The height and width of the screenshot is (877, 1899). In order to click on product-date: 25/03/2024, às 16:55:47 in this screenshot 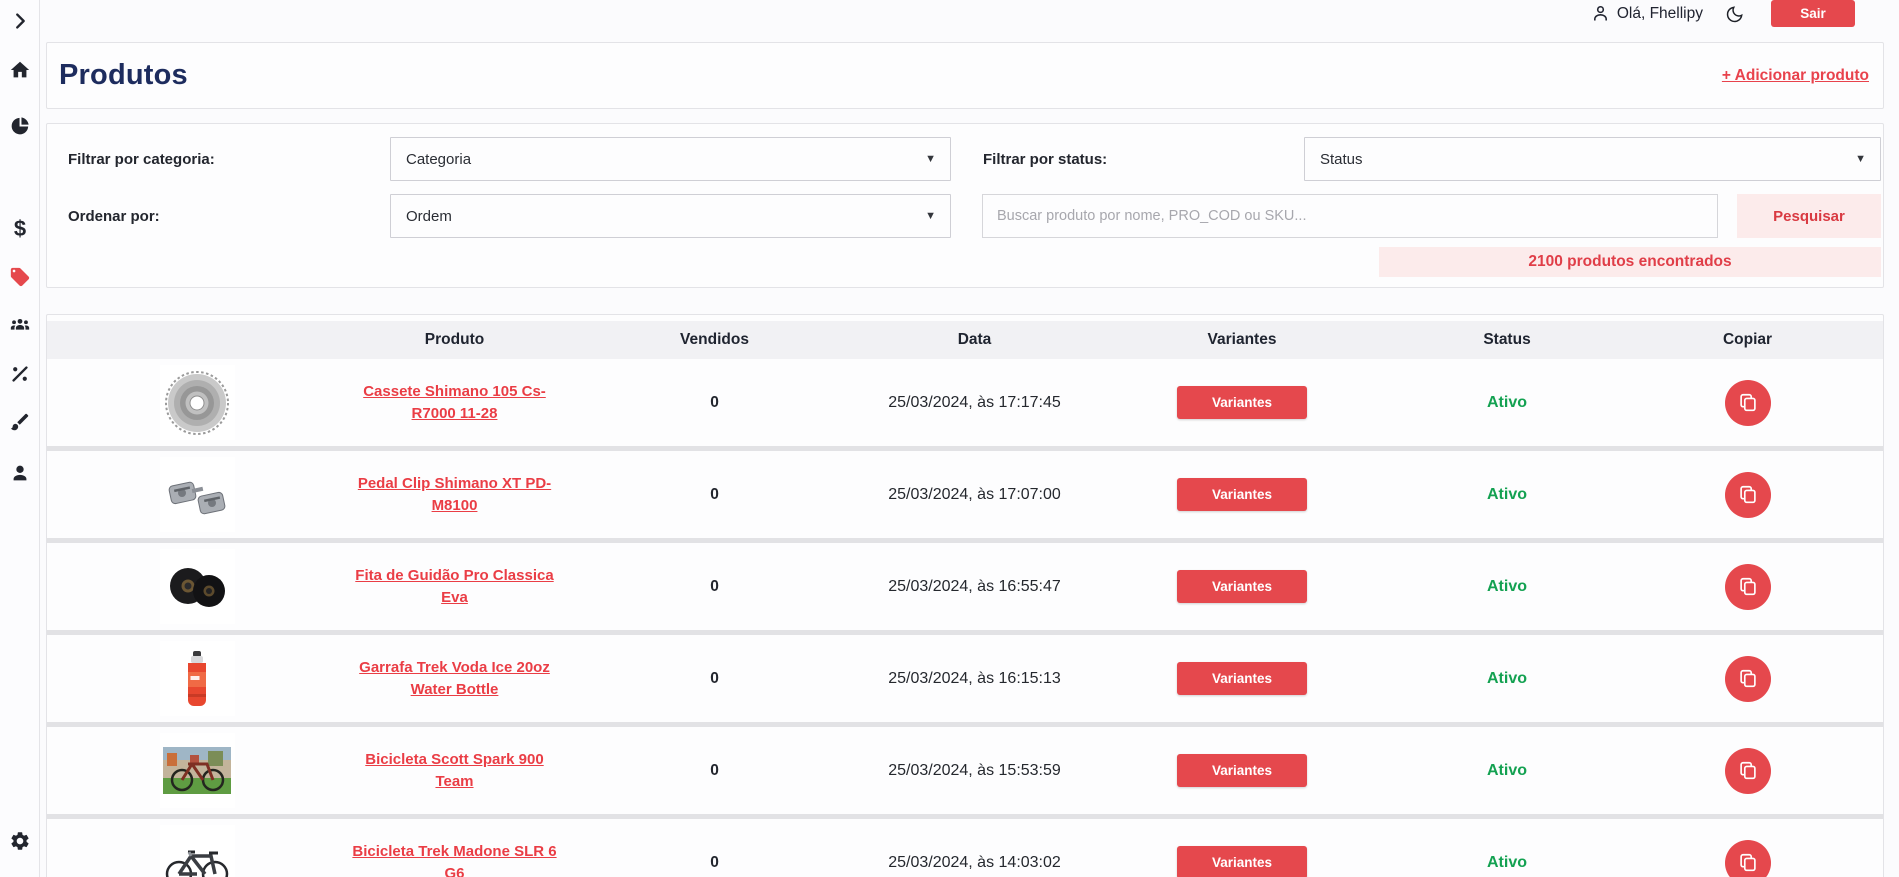, I will do `click(974, 586)`.